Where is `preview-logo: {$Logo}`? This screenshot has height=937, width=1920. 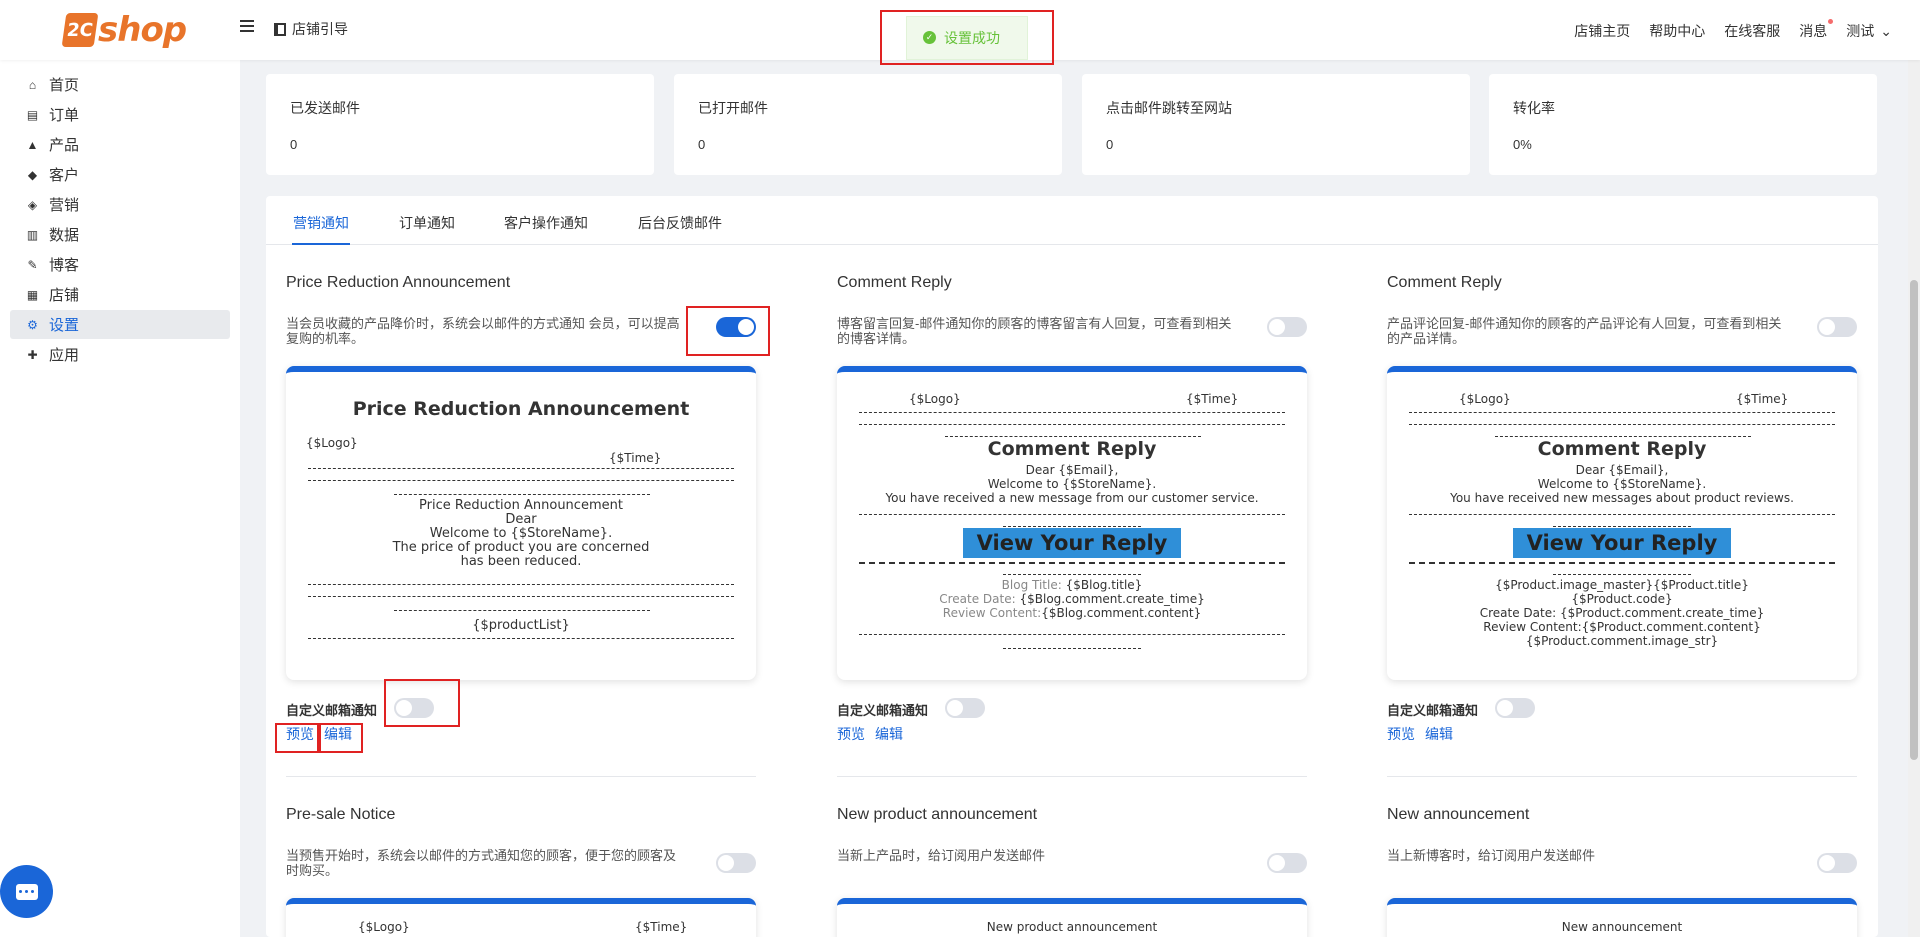
preview-logo: {$Logo} is located at coordinates (935, 399).